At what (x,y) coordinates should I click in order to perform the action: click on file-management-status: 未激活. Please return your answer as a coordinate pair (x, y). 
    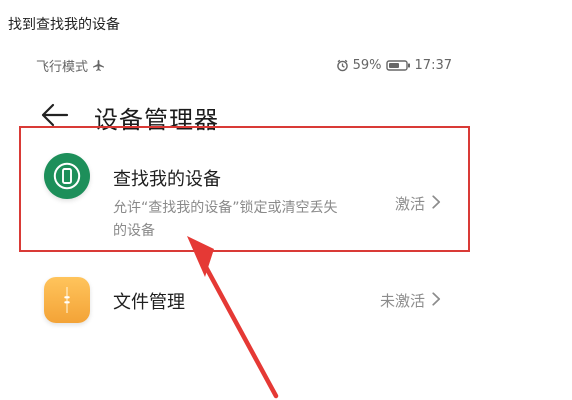
    Looking at the image, I should click on (410, 300).